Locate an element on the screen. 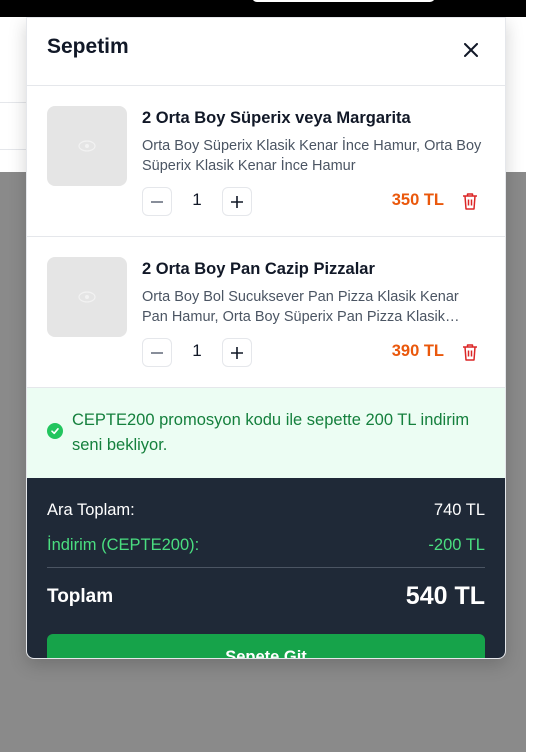  subtotal-value: 740 TL is located at coordinates (459, 510).